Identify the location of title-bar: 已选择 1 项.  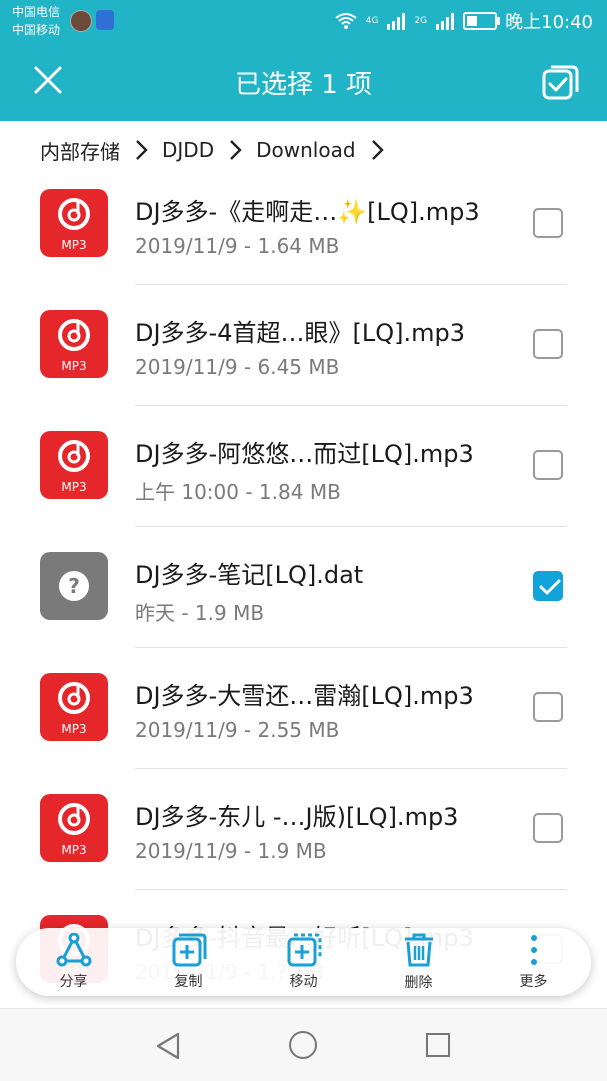
(303, 82).